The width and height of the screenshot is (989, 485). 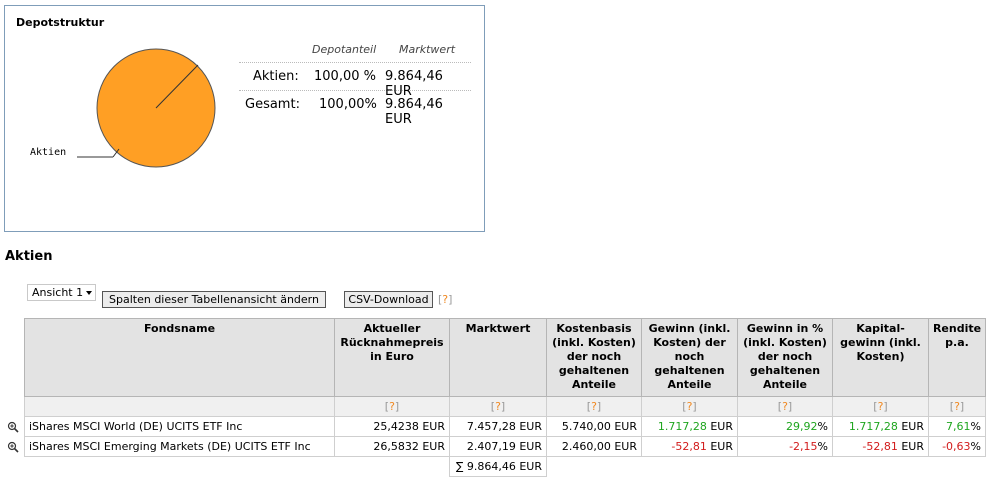 I want to click on market-total: ∑ 9.864,46 EUR, so click(x=498, y=466).